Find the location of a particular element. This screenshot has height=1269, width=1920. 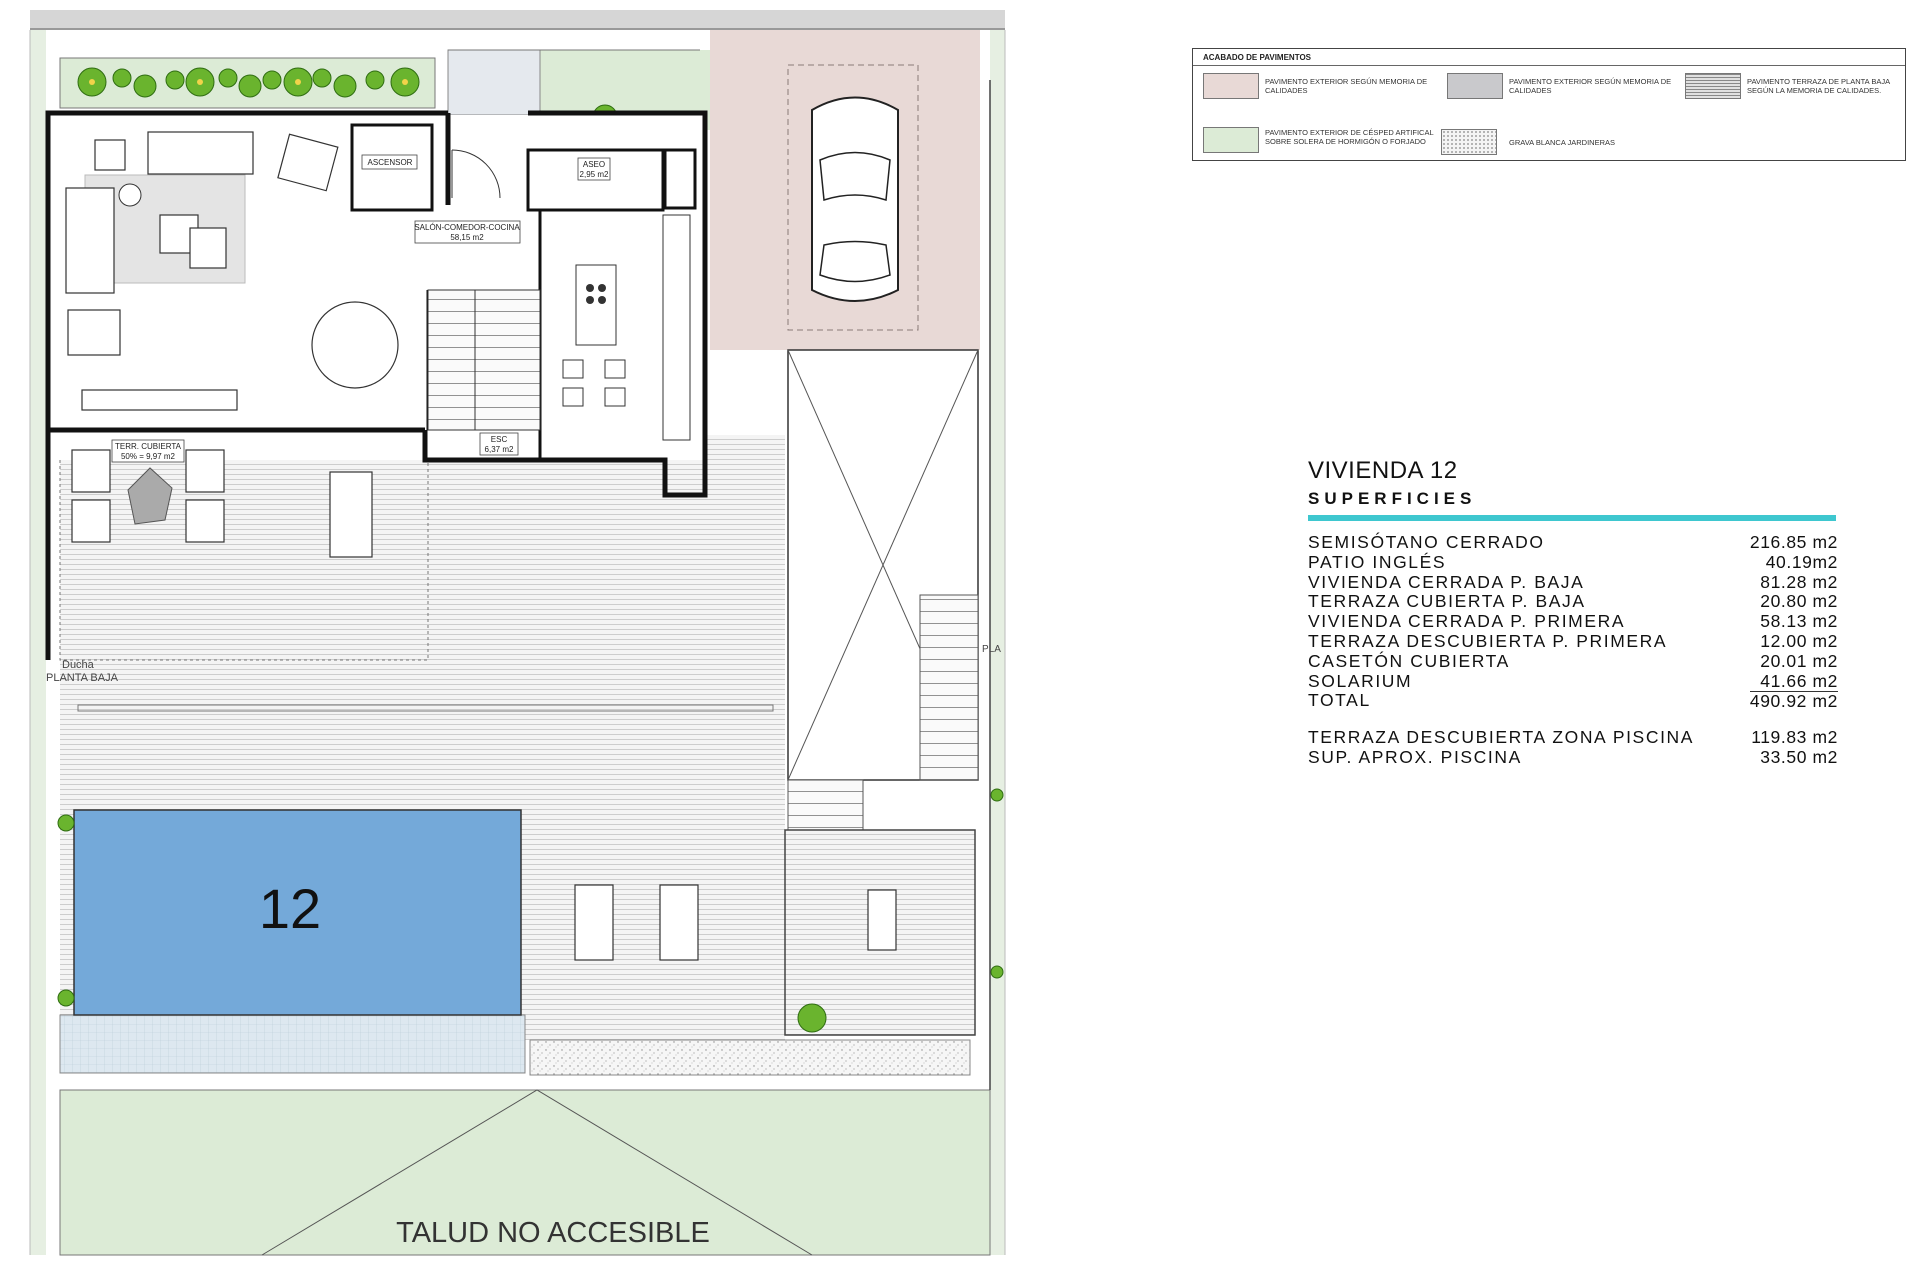

surface-label: SUP. APROX. PISCINA is located at coordinates (1415, 756).